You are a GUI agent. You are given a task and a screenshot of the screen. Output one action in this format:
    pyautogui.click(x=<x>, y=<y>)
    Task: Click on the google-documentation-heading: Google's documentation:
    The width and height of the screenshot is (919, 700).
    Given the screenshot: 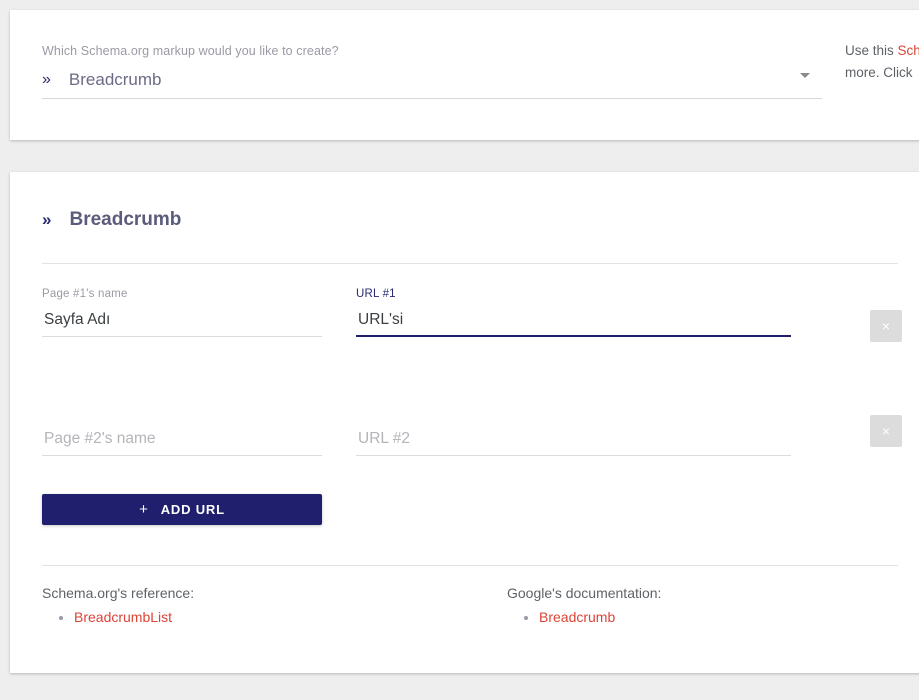 What is the action you would take?
    pyautogui.click(x=584, y=593)
    